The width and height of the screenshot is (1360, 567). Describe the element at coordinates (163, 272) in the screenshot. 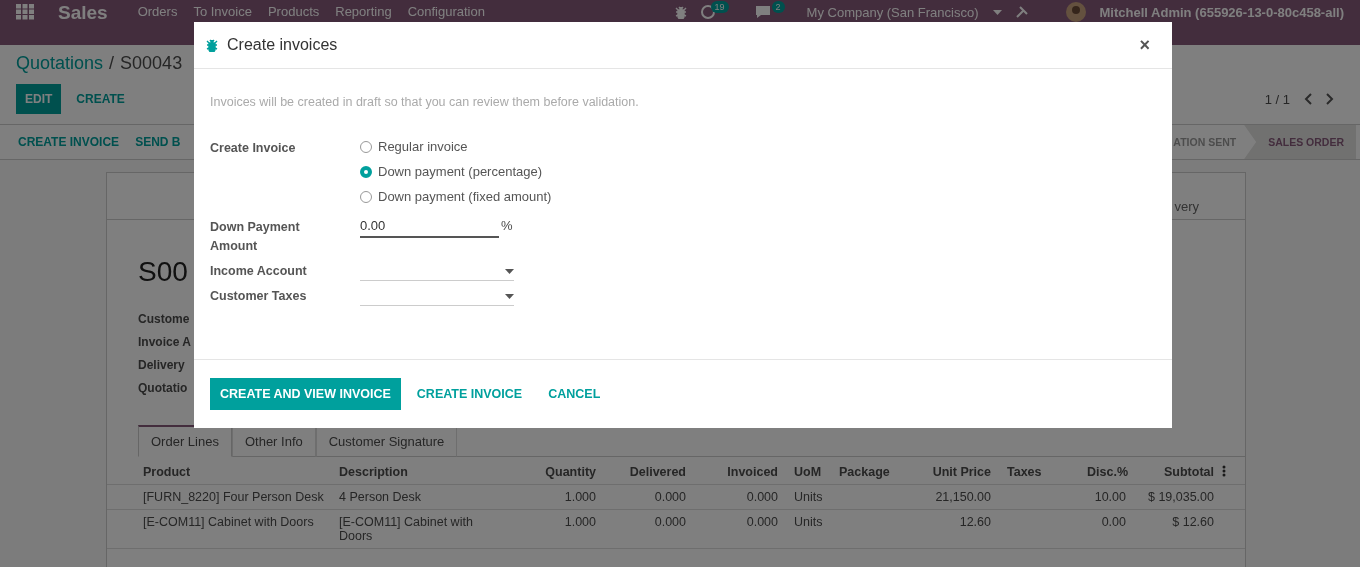

I see `record-title: S00` at that location.